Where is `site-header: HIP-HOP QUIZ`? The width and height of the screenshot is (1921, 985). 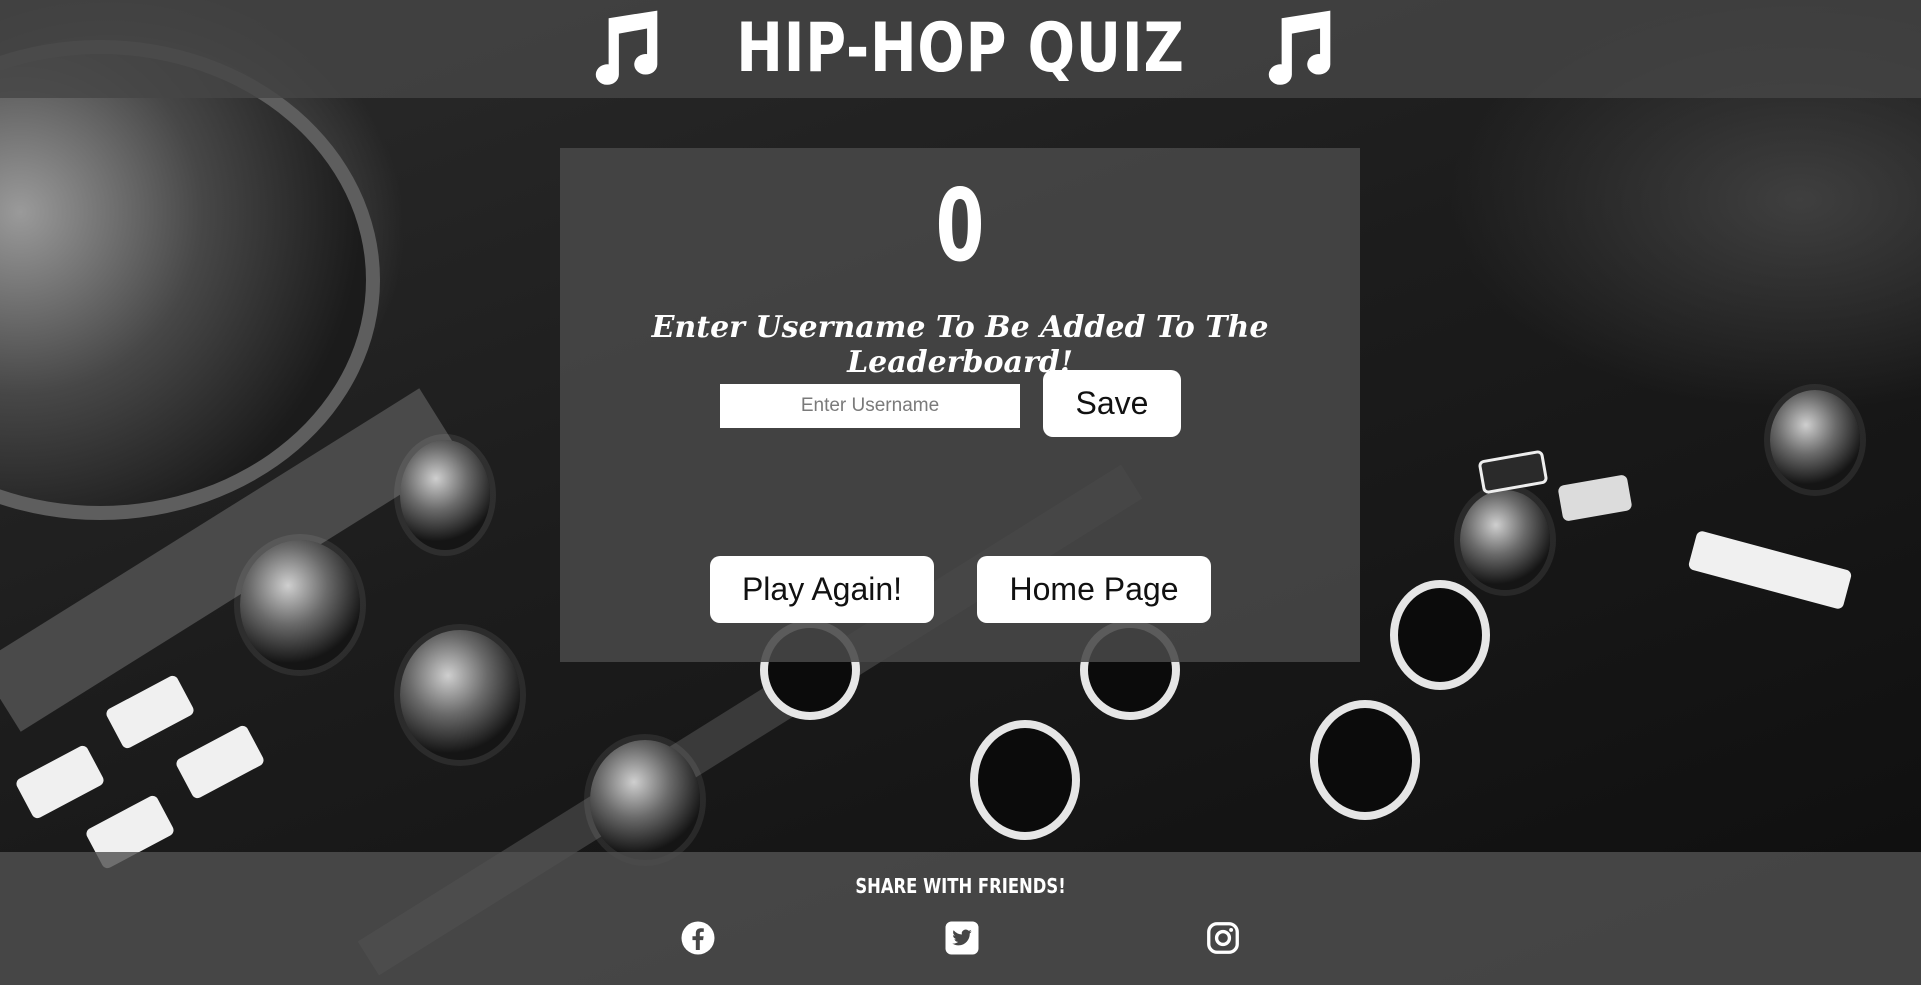 site-header: HIP-HOP QUIZ is located at coordinates (960, 49).